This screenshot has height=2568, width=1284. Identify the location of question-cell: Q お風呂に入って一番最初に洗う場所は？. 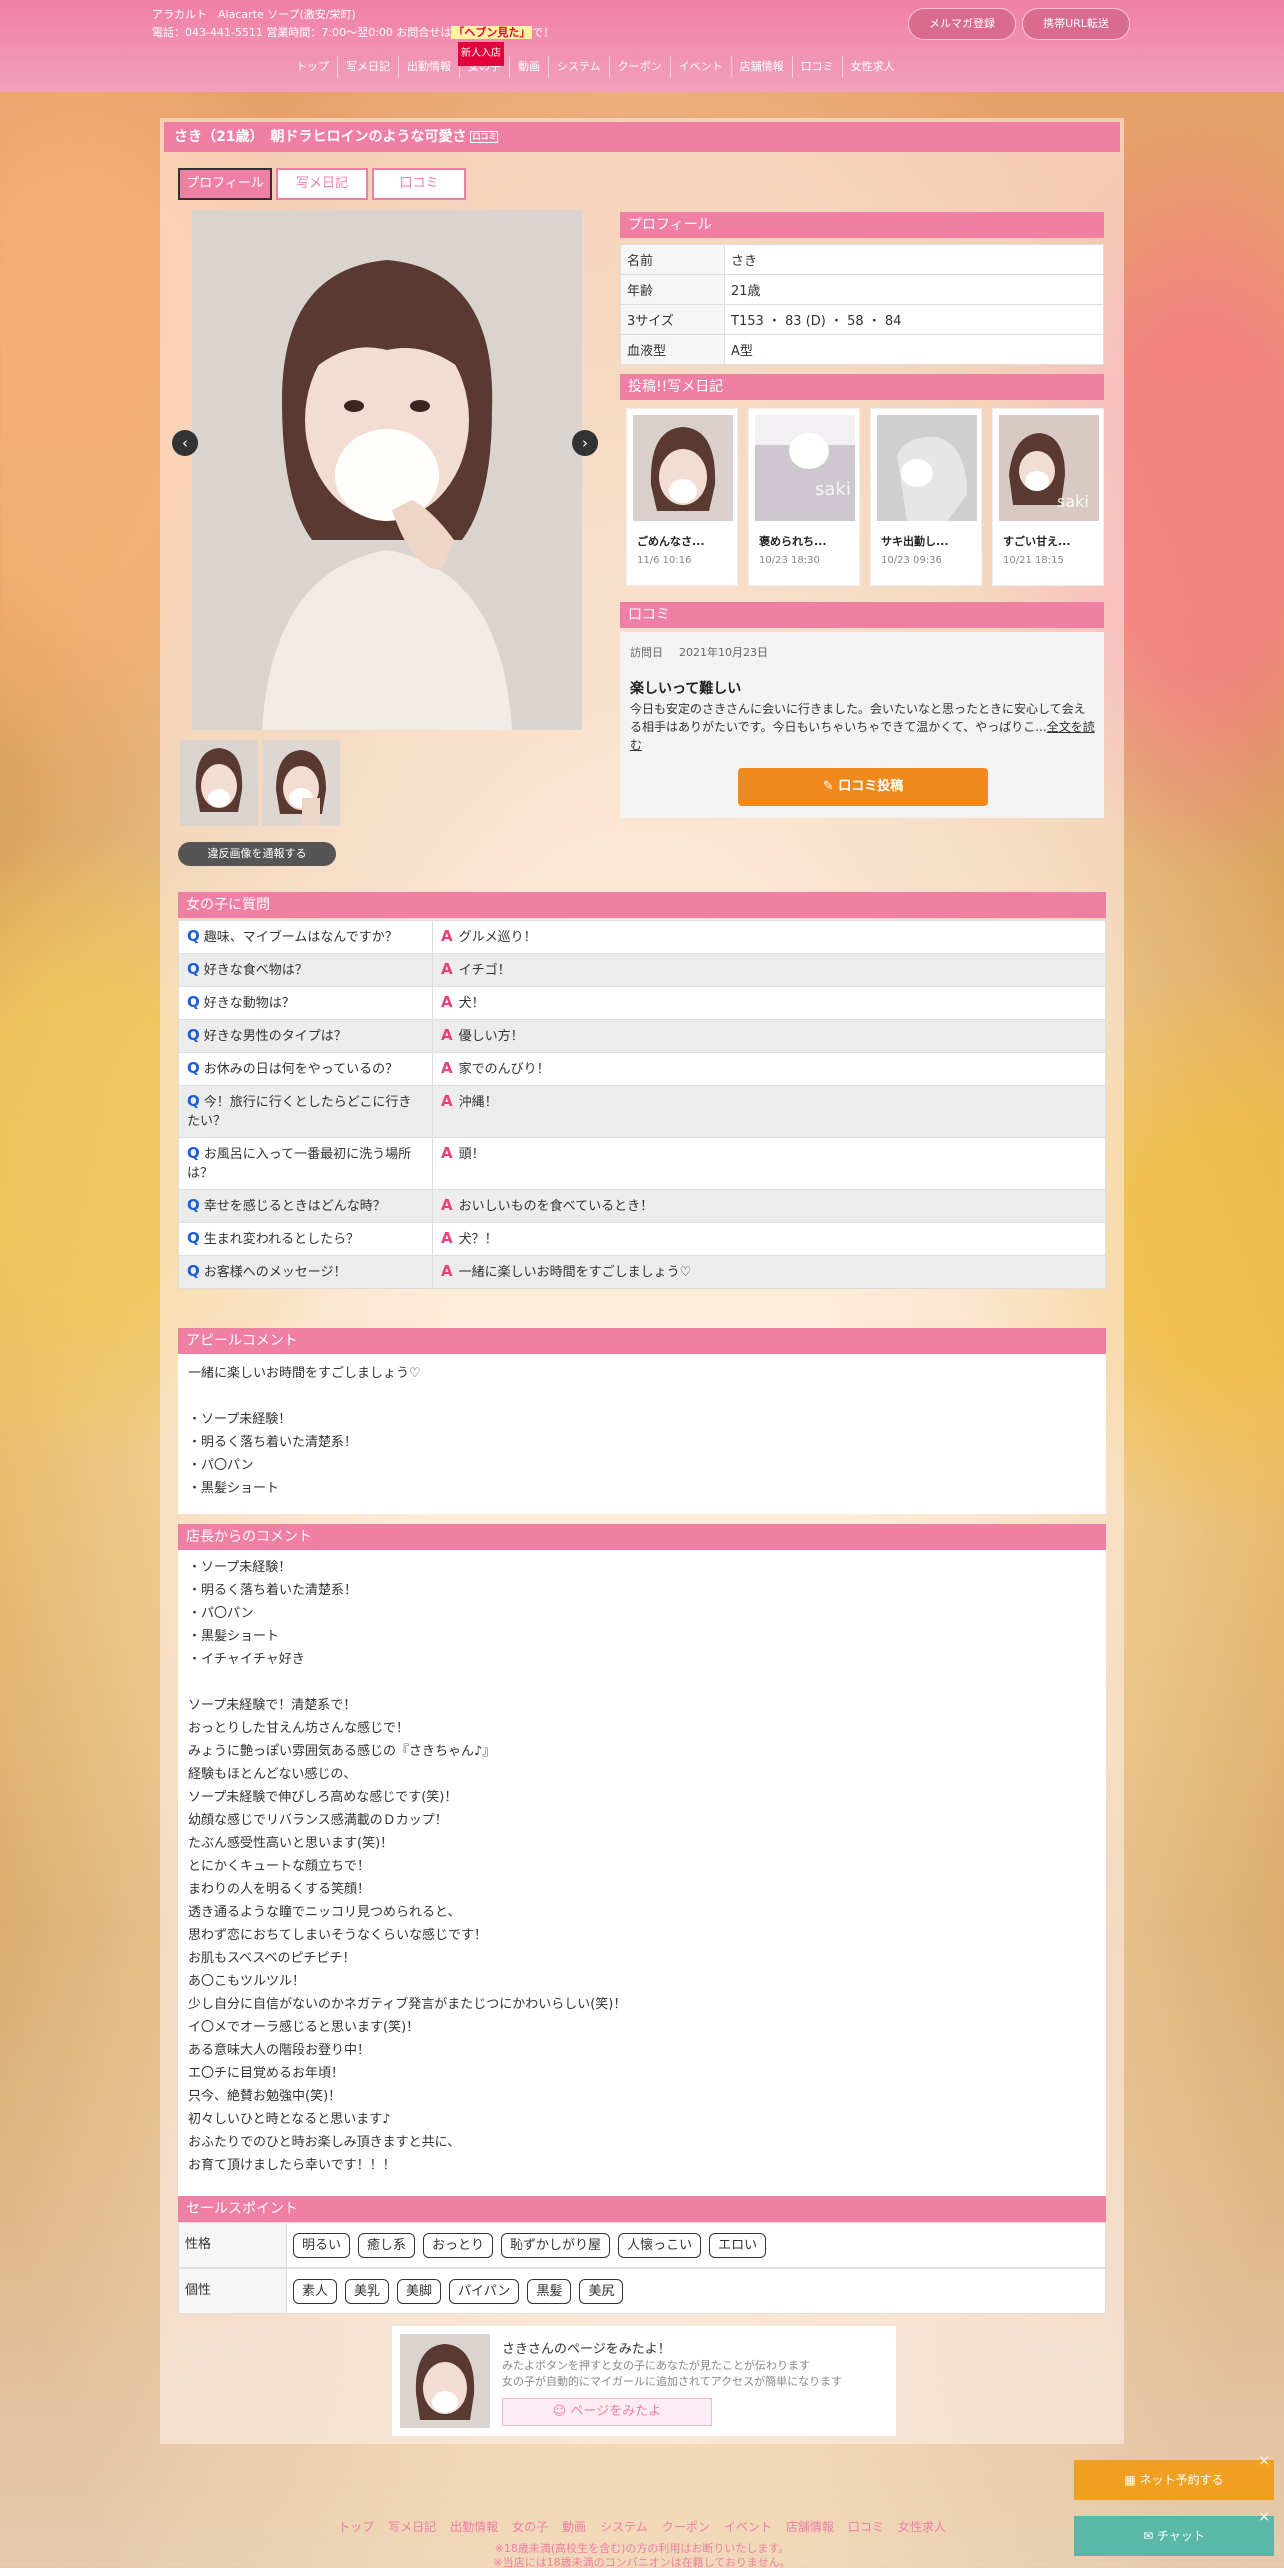
(305, 1163).